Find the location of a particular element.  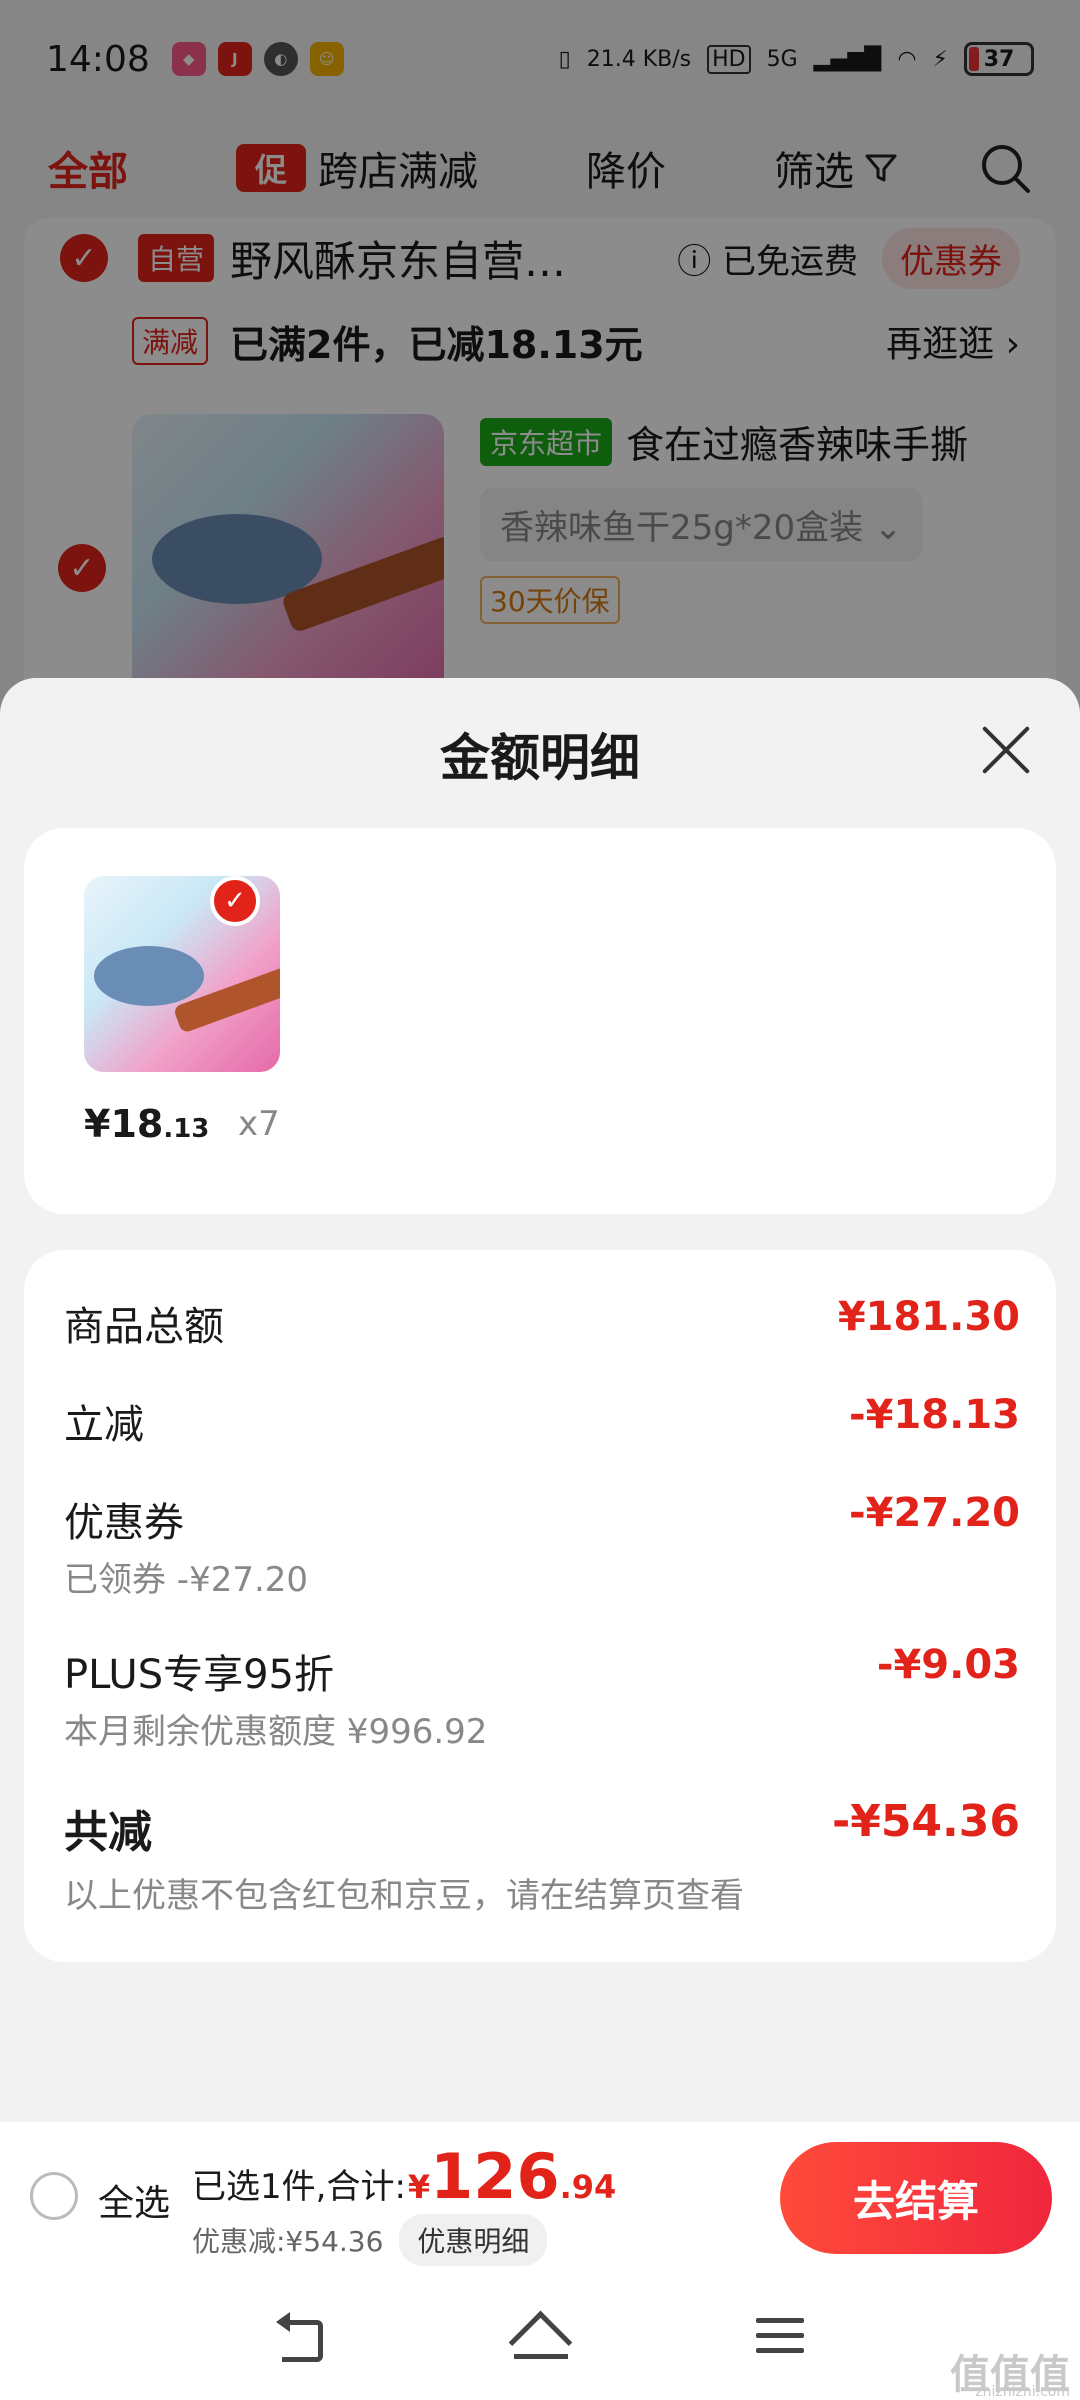

plus-row: PLUS专享95折 -¥9.03 is located at coordinates (542, 1671).